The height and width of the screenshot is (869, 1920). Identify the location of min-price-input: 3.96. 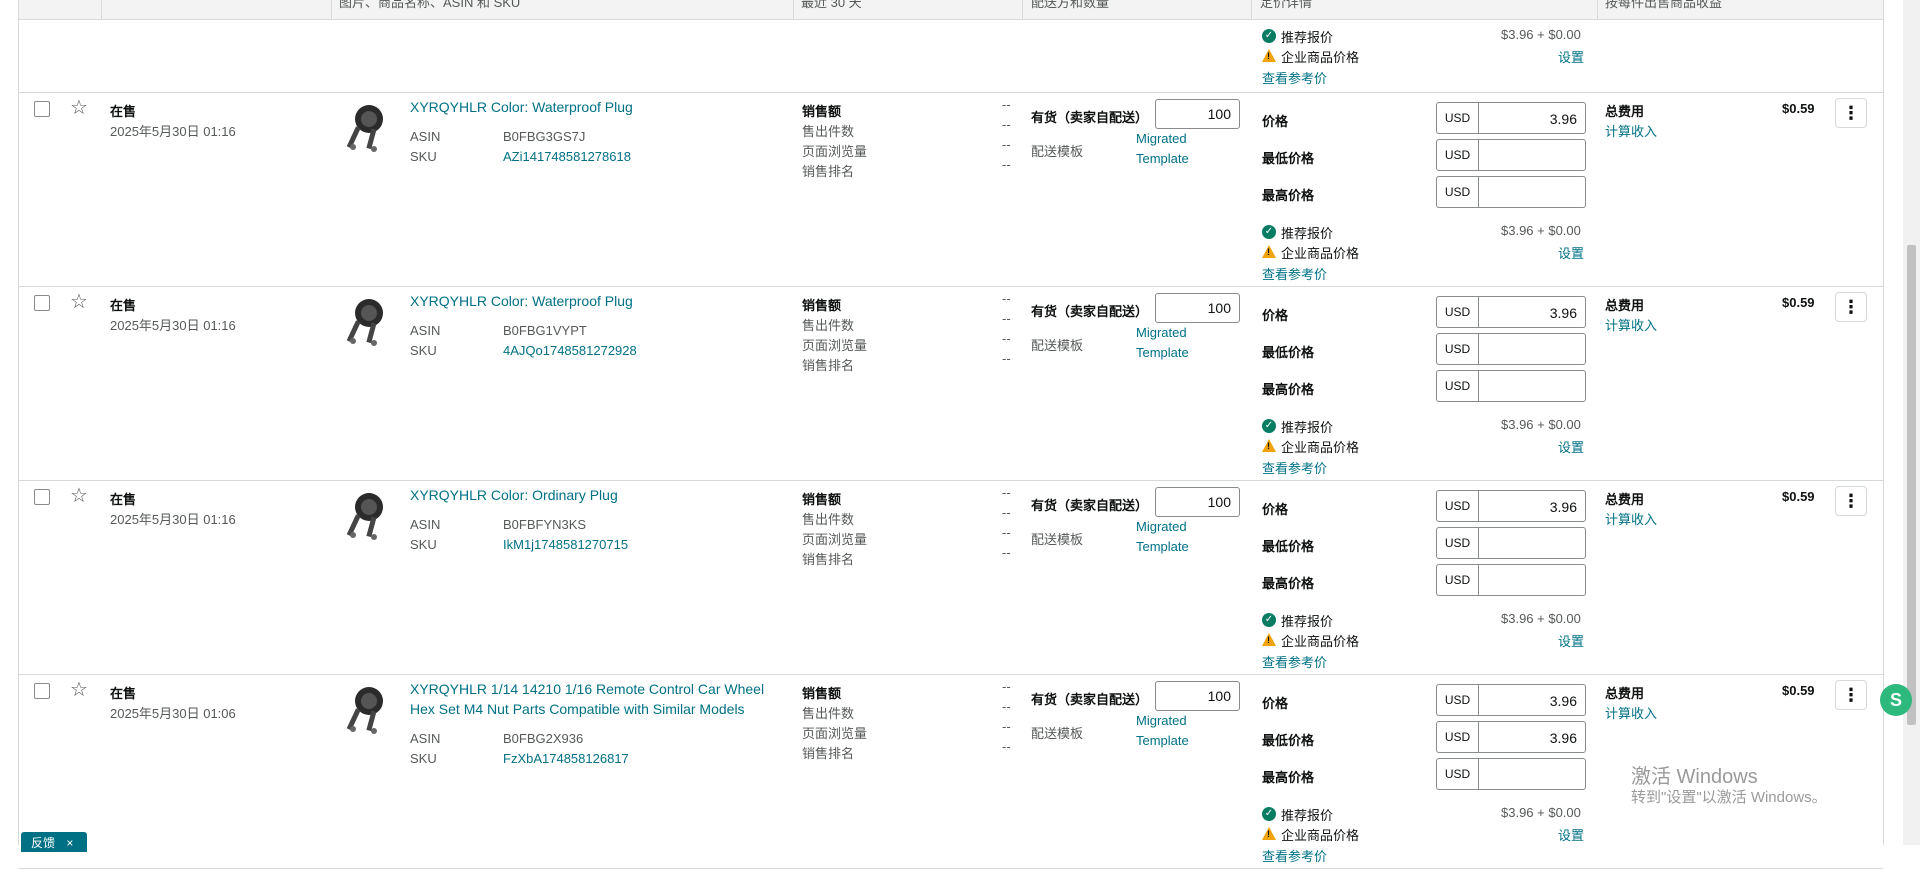
(1532, 737).